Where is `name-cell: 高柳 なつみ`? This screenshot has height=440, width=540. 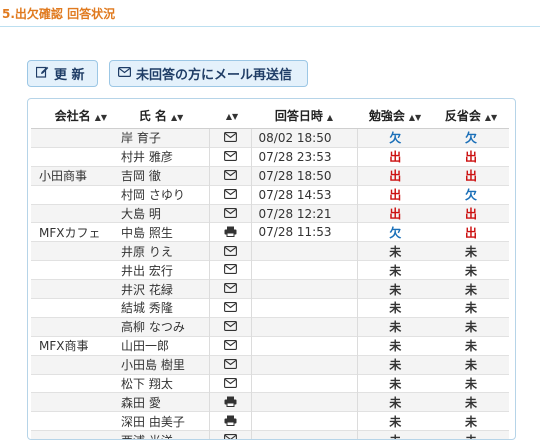 name-cell: 高柳 なつみ is located at coordinates (161, 326).